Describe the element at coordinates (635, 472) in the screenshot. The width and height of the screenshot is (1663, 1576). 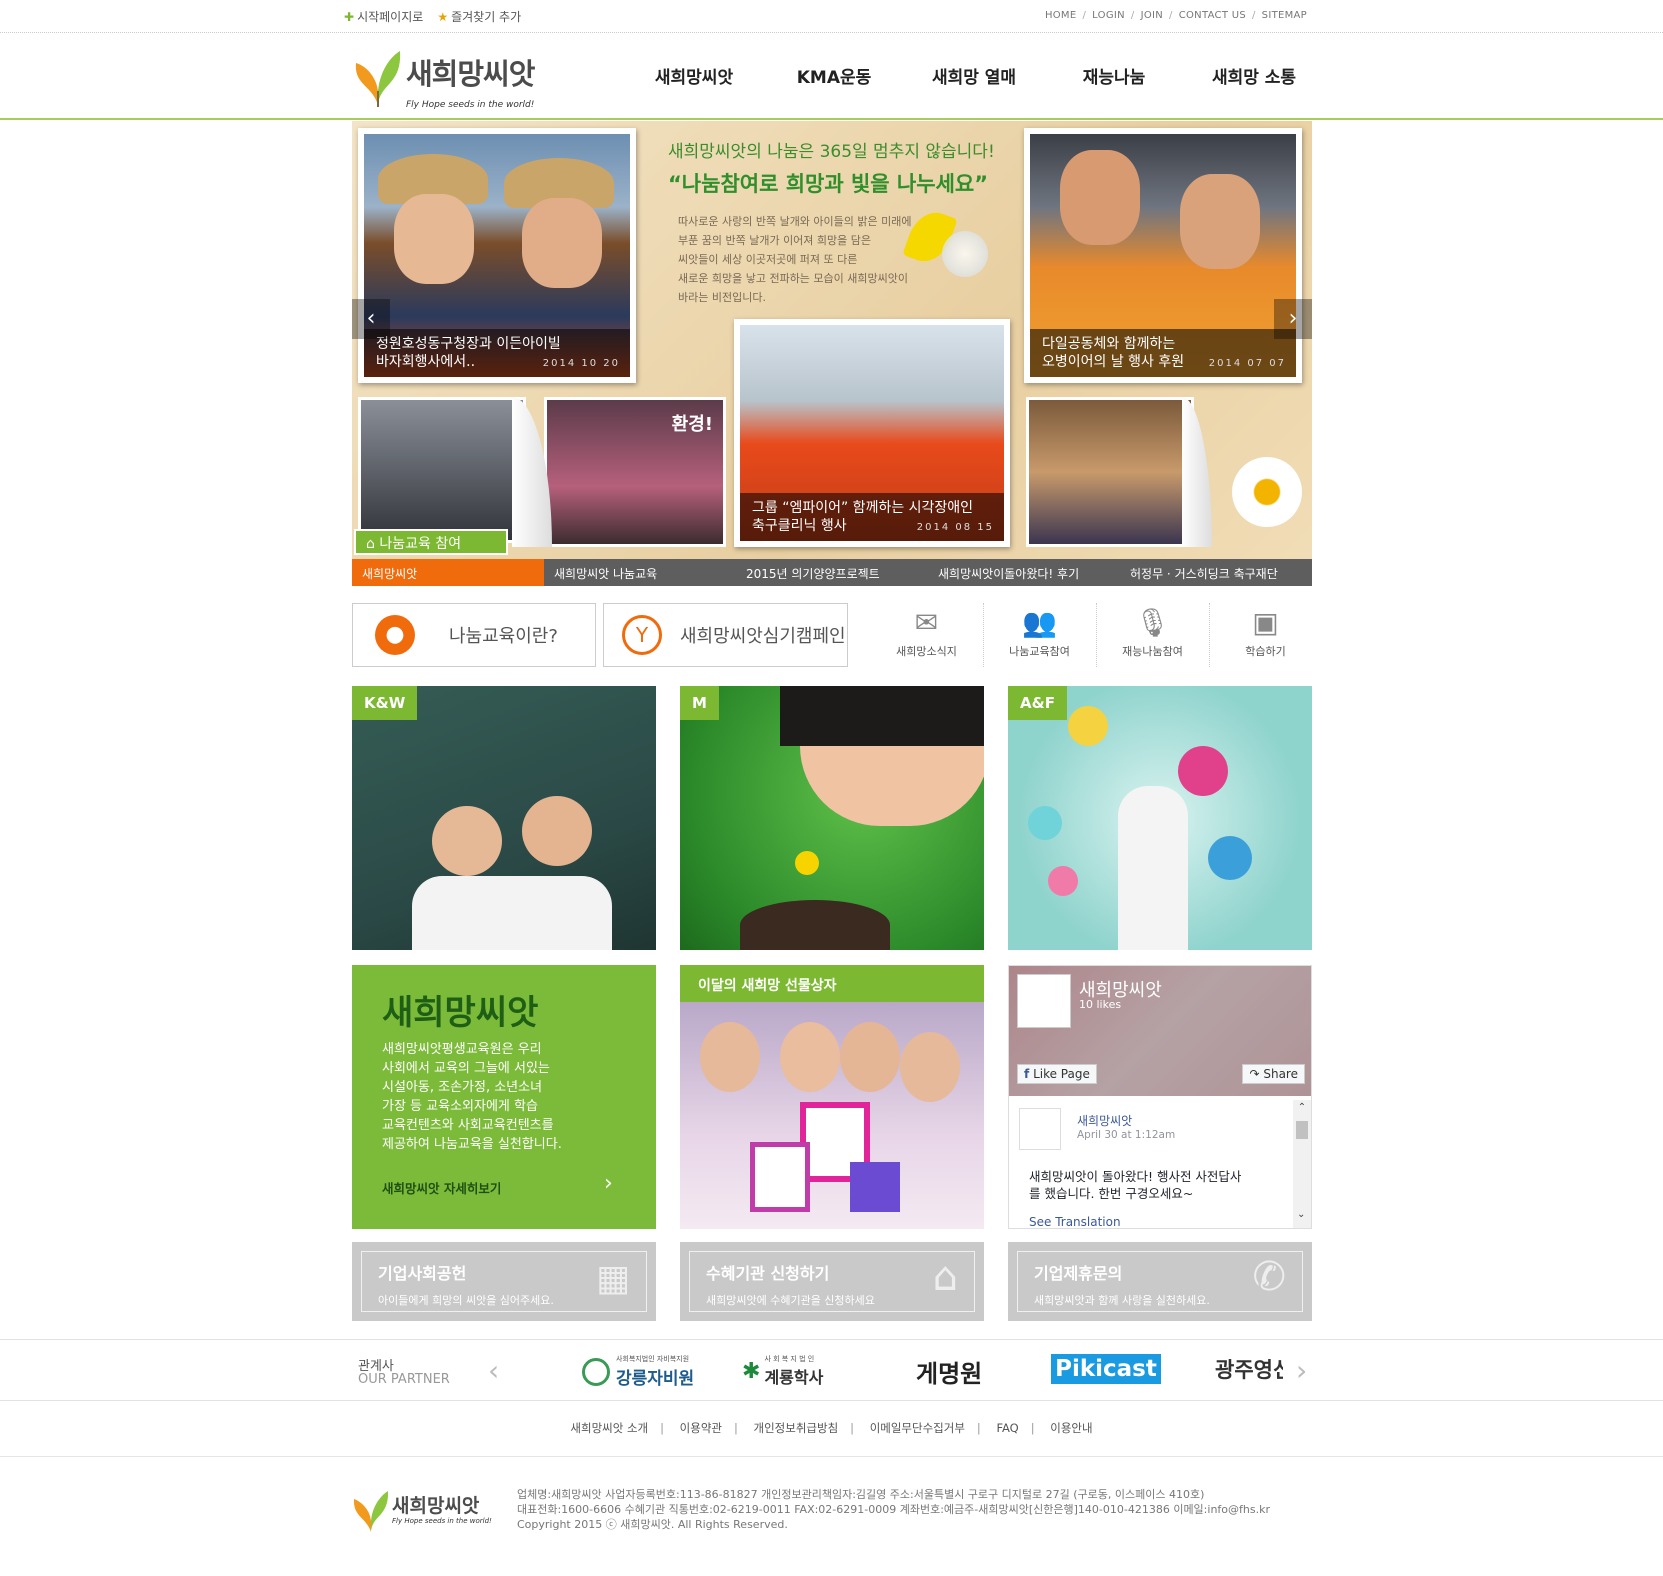
I see `hero-photo-award: 환경!` at that location.